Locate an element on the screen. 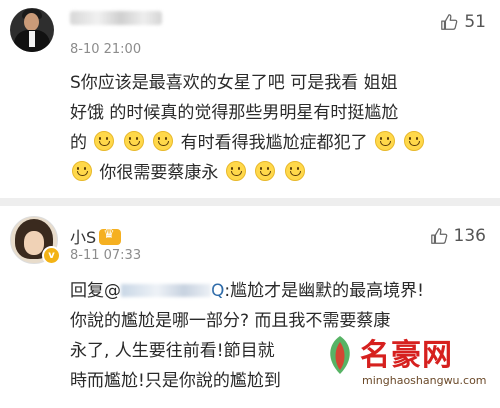  verified-badge-icon: v is located at coordinates (51, 255).